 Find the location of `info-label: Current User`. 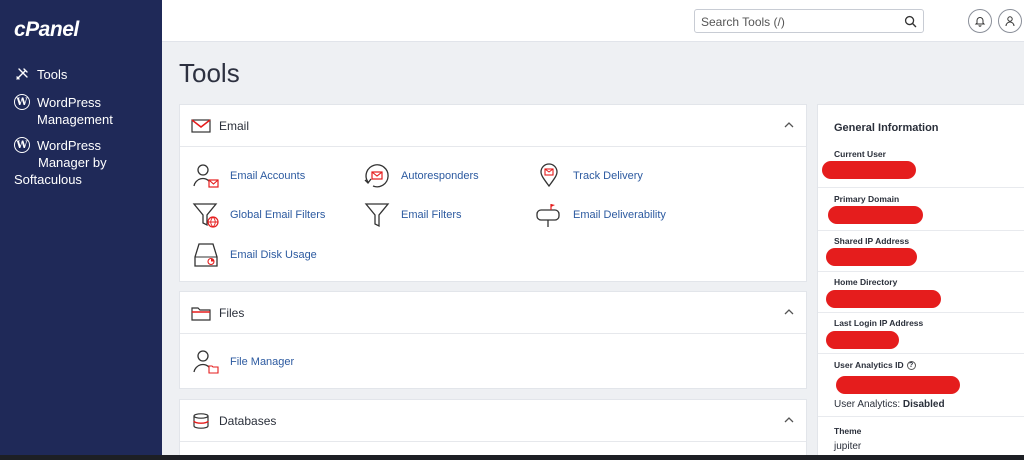

info-label: Current User is located at coordinates (860, 154).